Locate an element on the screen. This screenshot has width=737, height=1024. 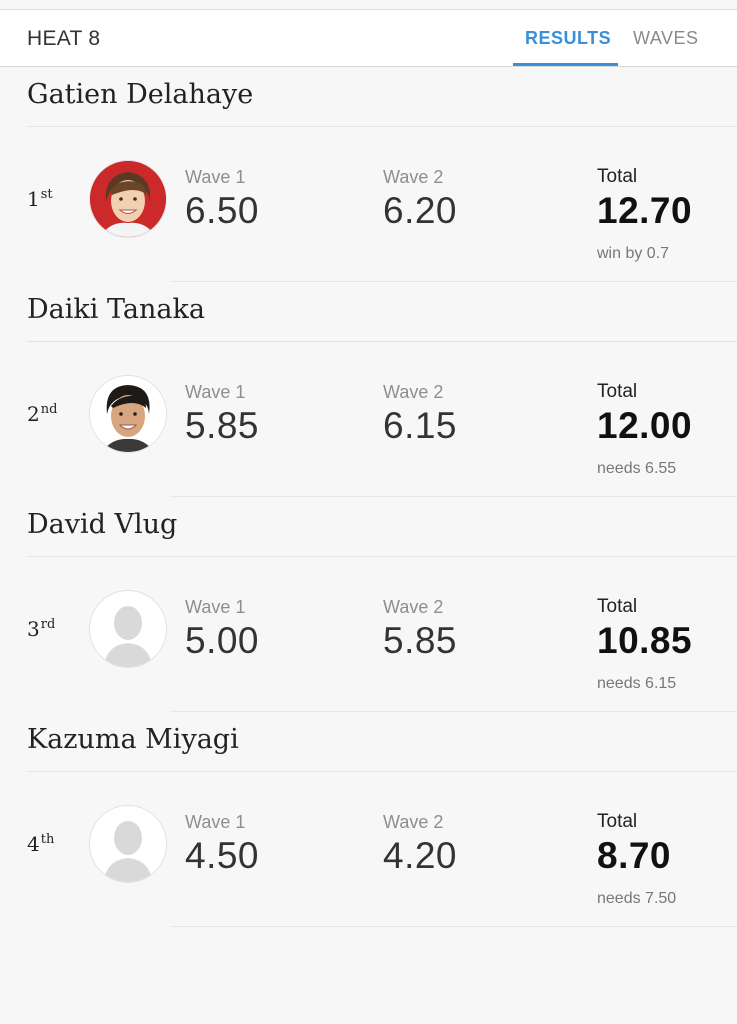
total-score: 10.85 is located at coordinates (645, 640).